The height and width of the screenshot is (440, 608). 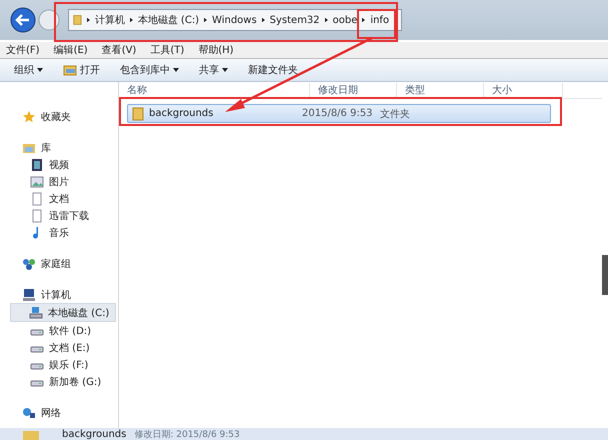 I want to click on menu-item: 编辑(E), so click(x=71, y=50).